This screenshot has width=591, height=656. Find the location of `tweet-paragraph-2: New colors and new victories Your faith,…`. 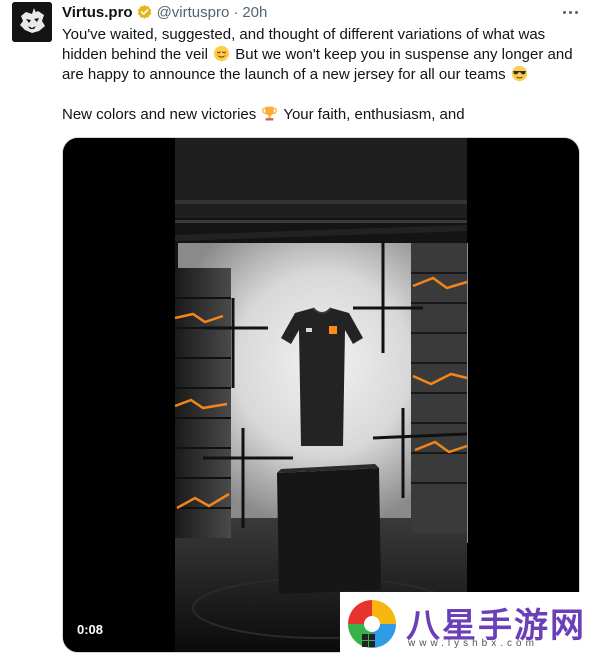

tweet-paragraph-2: New colors and new victories Your faith,… is located at coordinates (322, 115).